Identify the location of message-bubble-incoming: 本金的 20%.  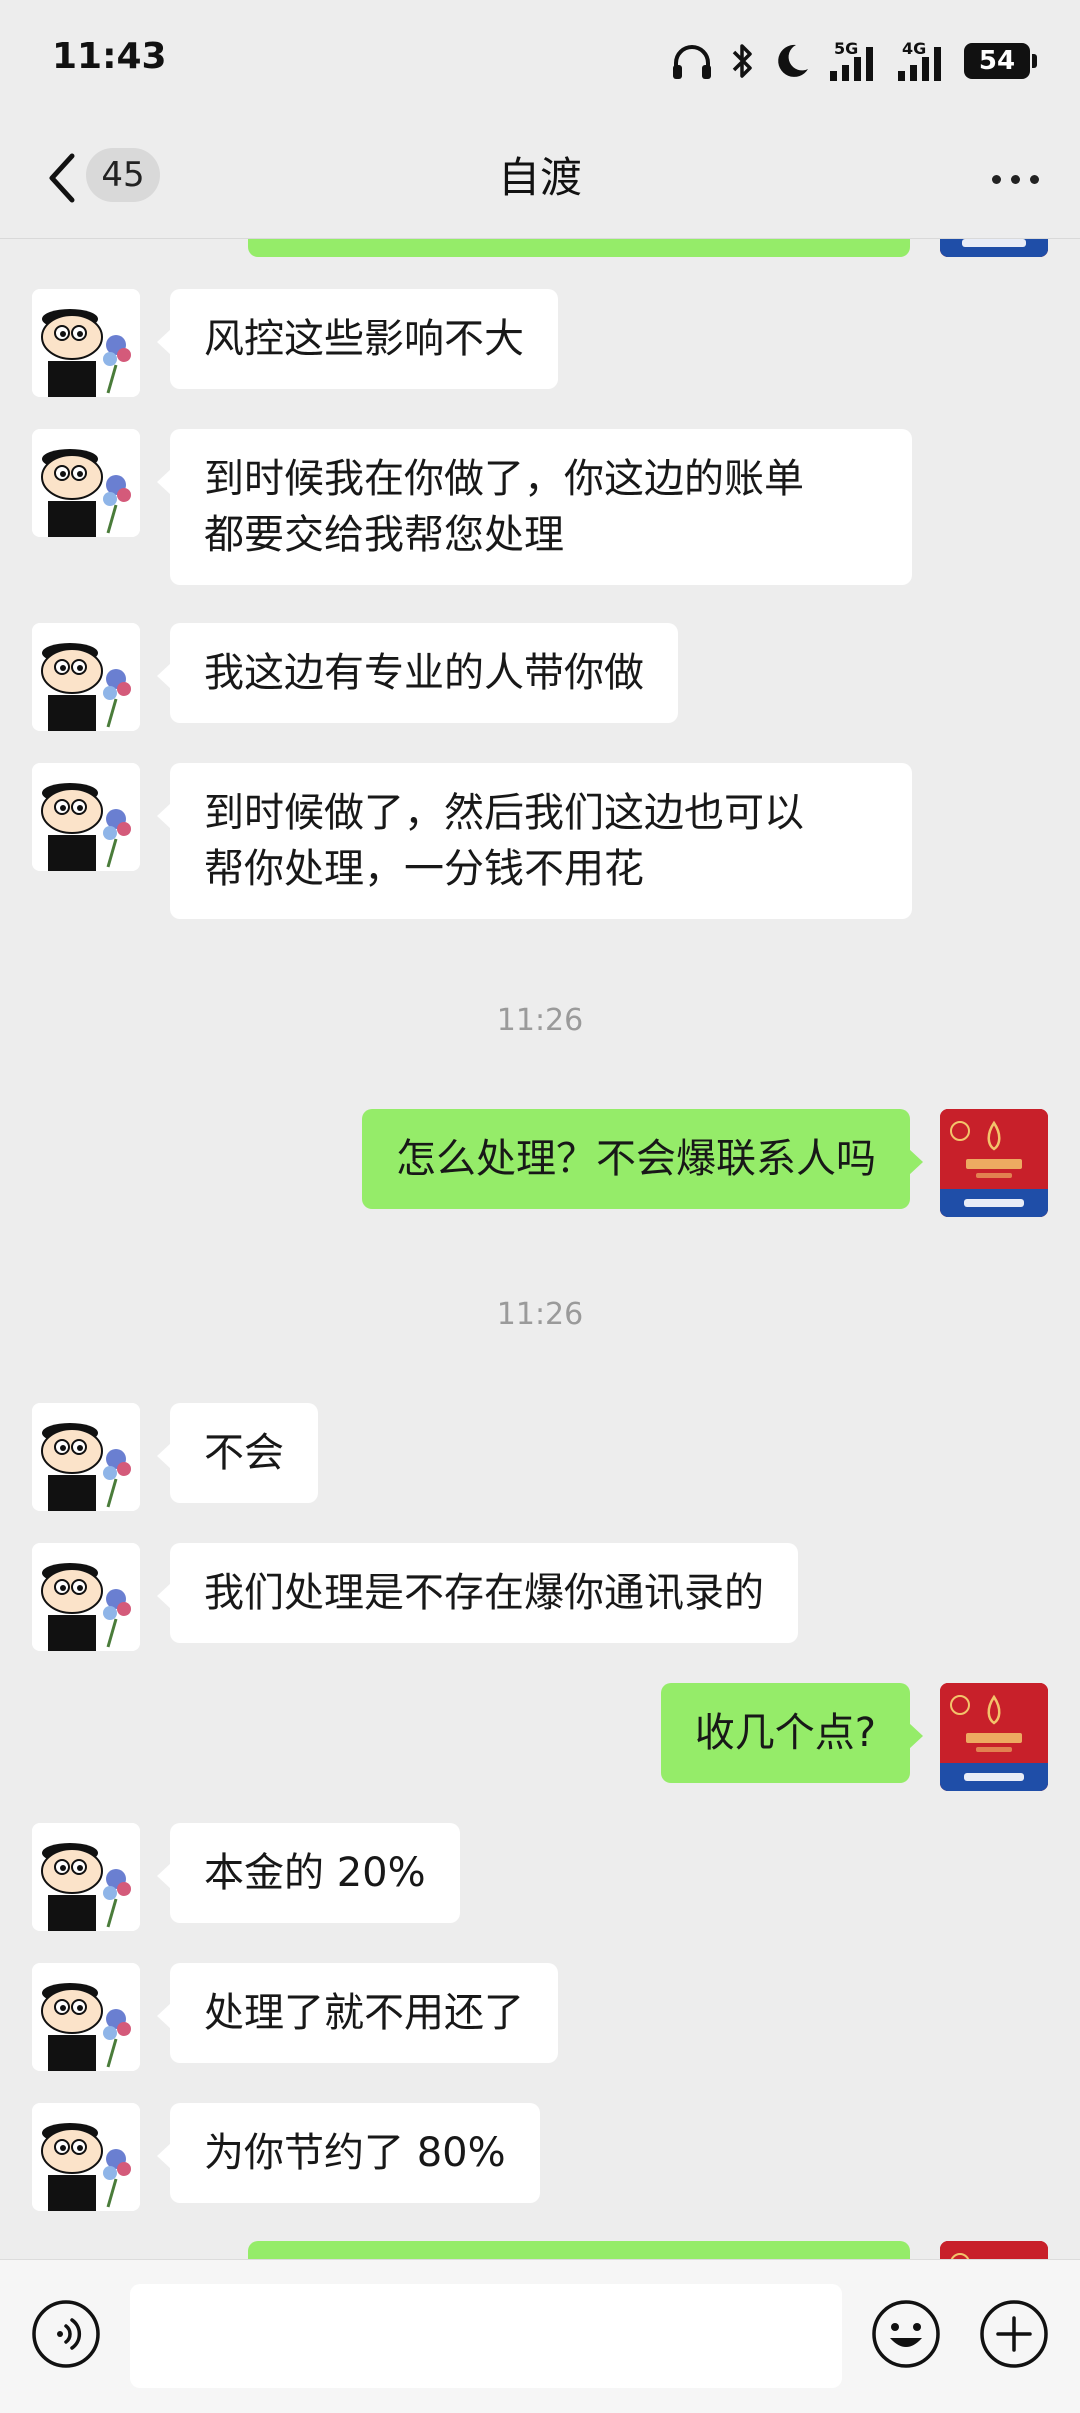
(308, 1873).